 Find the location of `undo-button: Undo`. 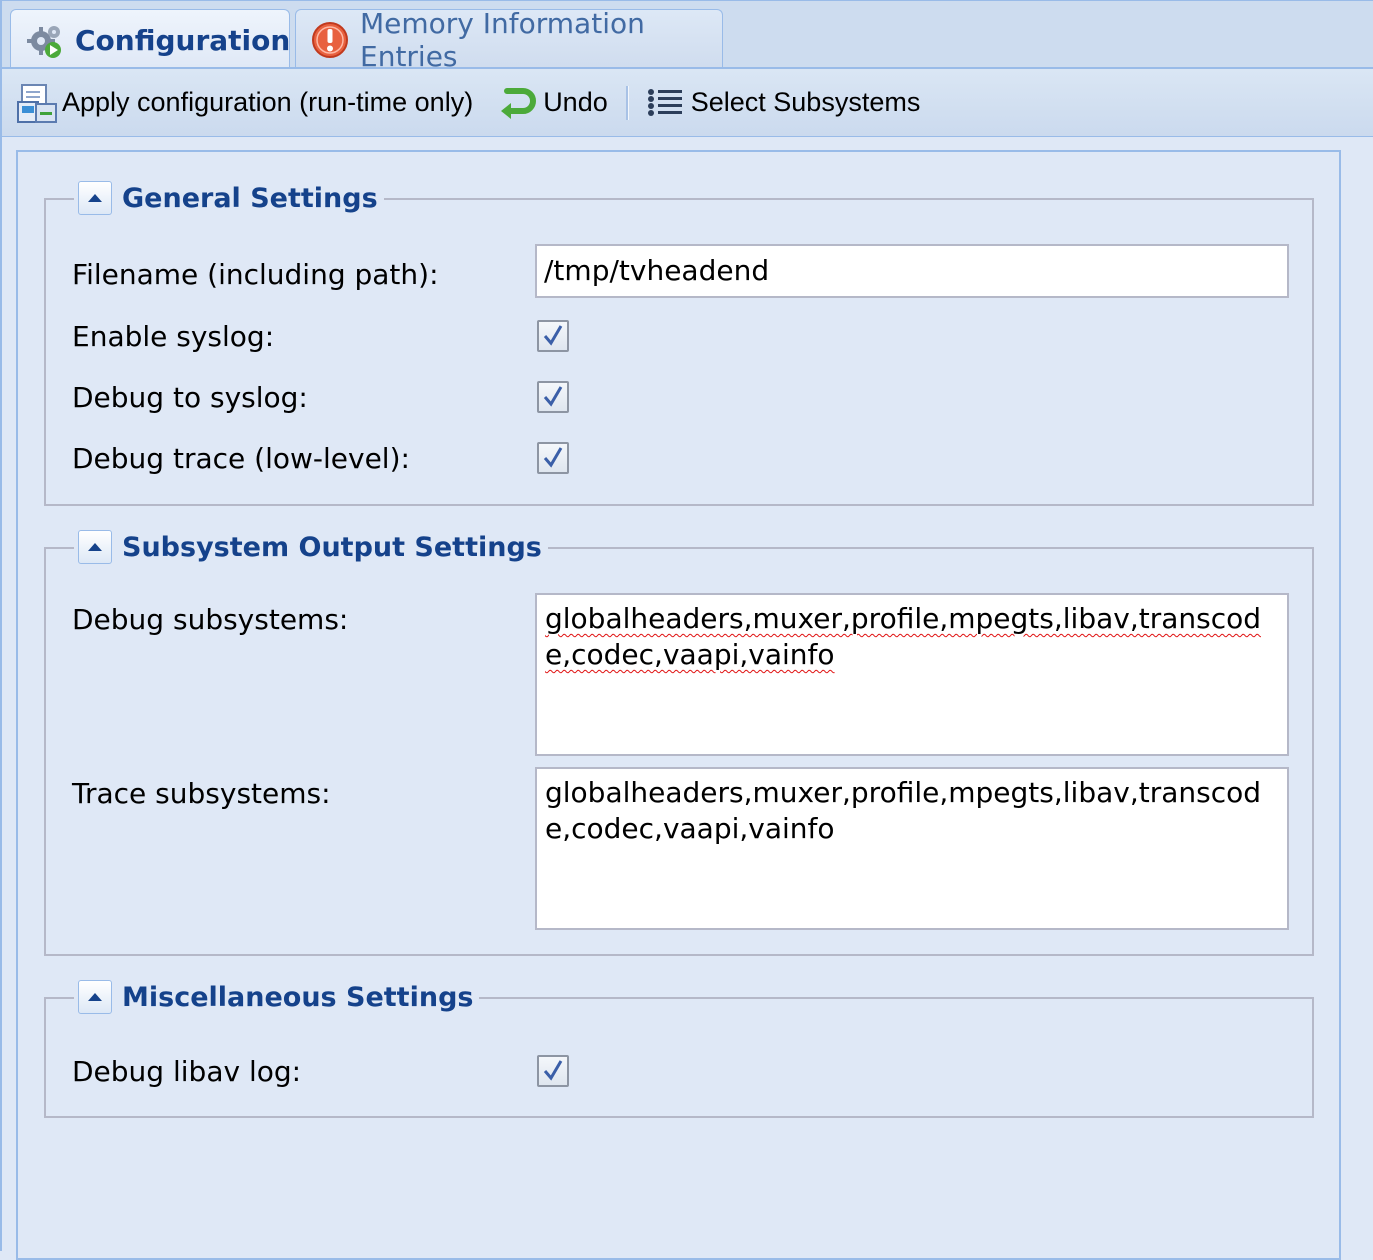

undo-button: Undo is located at coordinates (552, 102).